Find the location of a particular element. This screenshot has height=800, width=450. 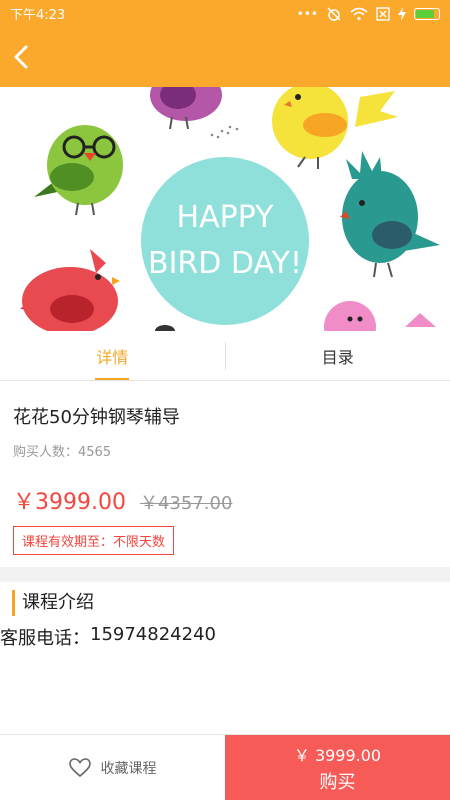

battery-icon is located at coordinates (427, 13).